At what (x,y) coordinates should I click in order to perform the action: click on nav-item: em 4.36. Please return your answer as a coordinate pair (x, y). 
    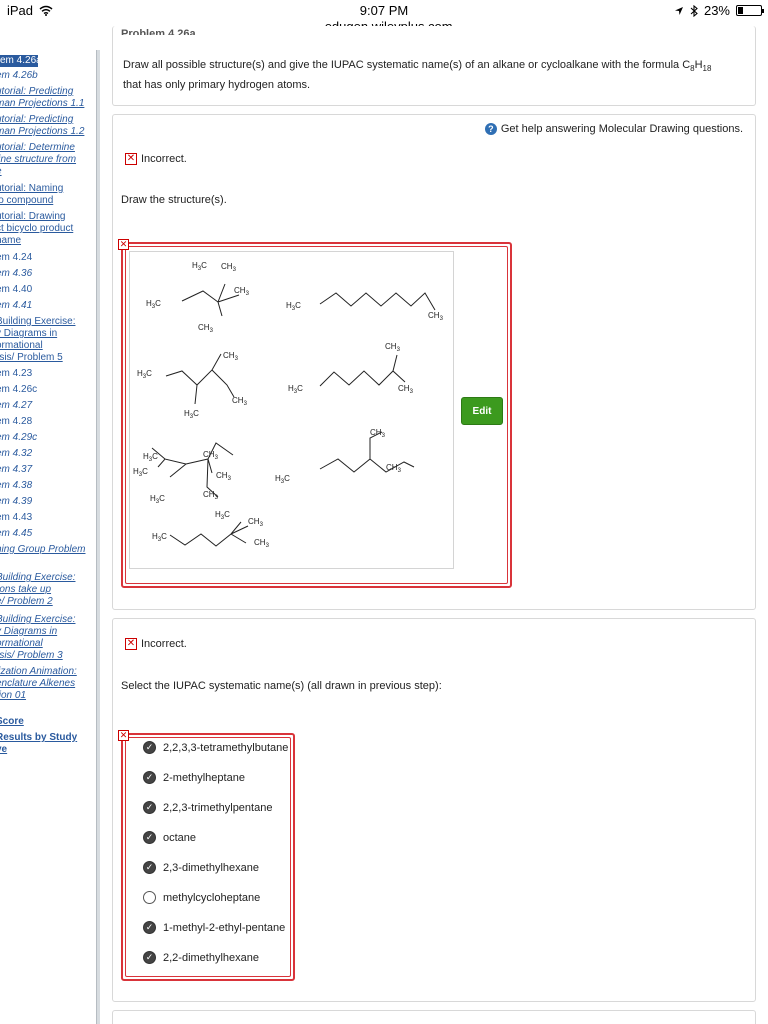
    Looking at the image, I should click on (46, 274).